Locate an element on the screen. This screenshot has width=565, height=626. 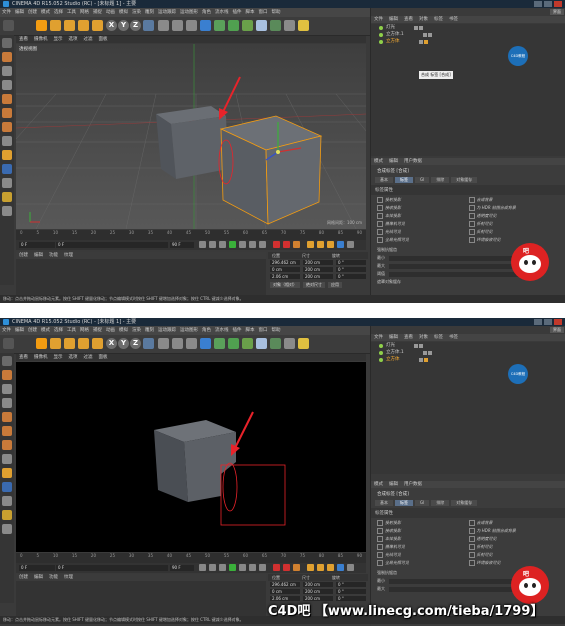
rot-p-field: 0 ° is located at coordinates (351, 269).